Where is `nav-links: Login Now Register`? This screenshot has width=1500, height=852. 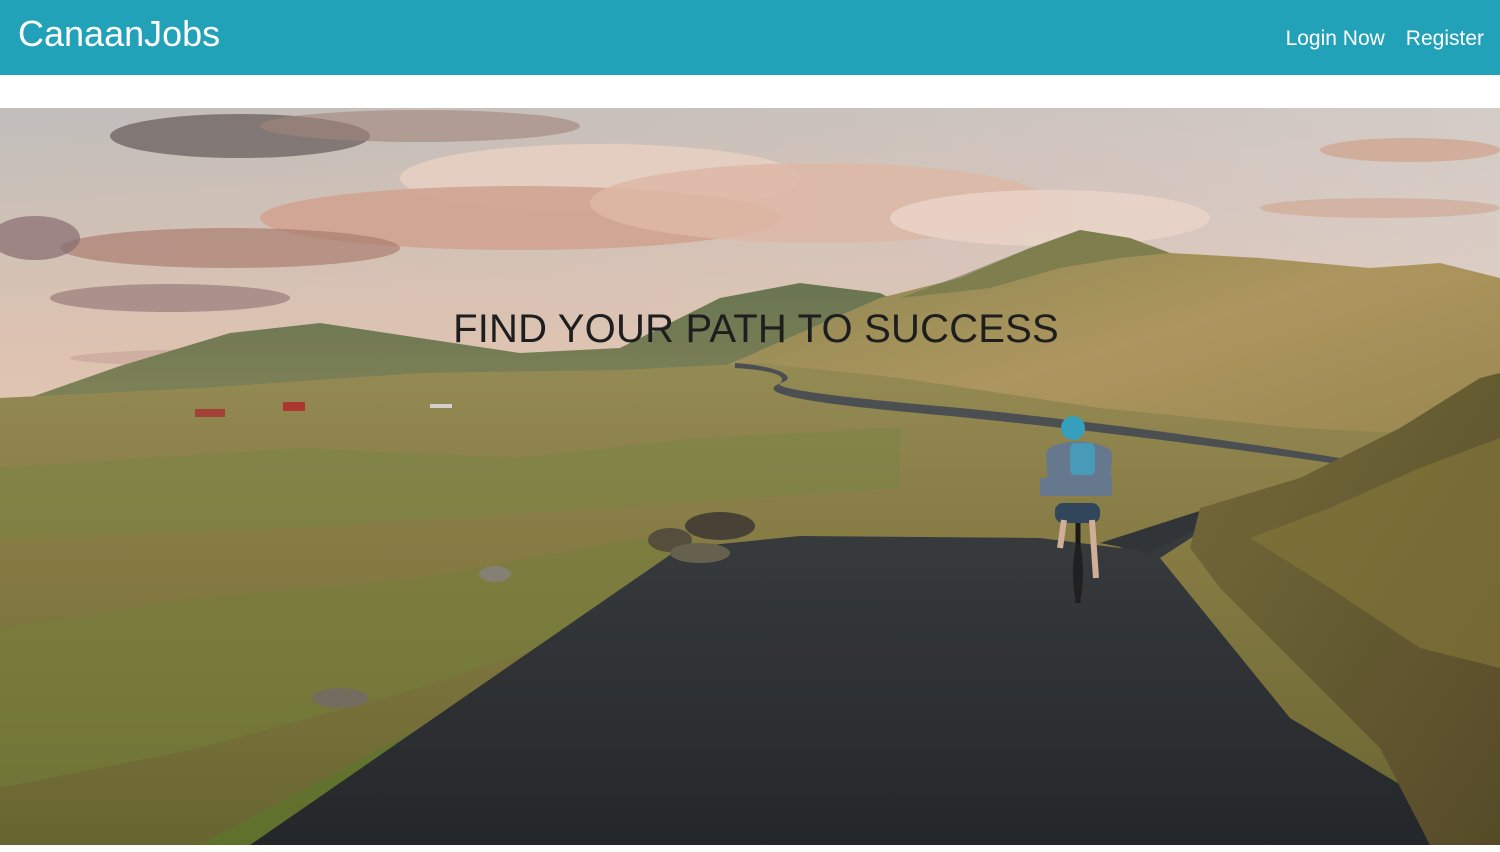 nav-links: Login Now Register is located at coordinates (1385, 39).